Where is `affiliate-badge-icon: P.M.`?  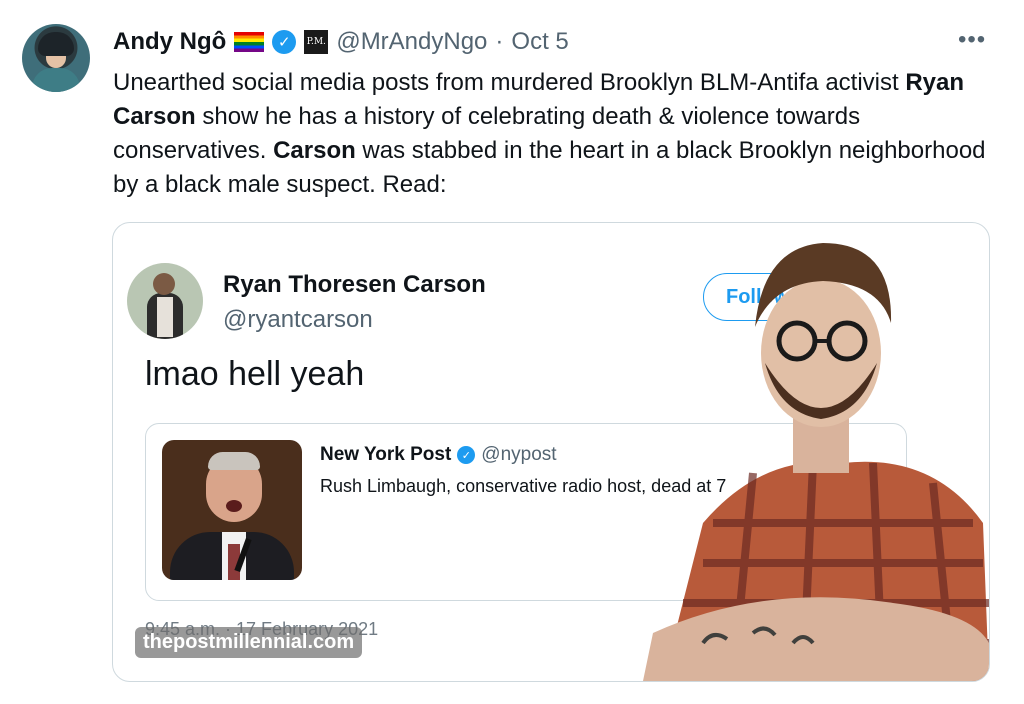
affiliate-badge-icon: P.M. is located at coordinates (316, 42).